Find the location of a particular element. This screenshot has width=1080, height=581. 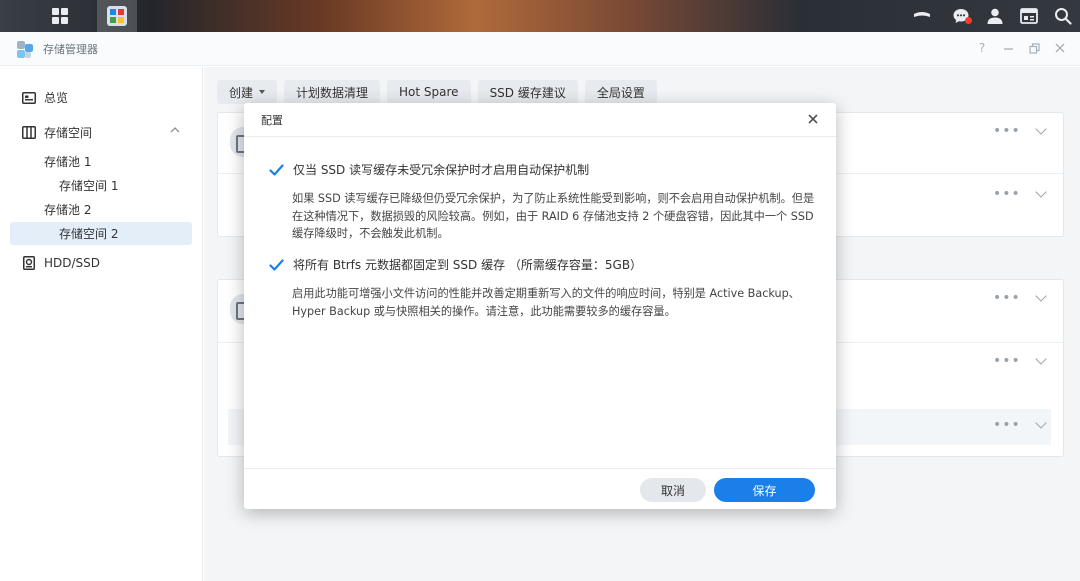

sidebar-item-overview: 总览 is located at coordinates (101, 97).